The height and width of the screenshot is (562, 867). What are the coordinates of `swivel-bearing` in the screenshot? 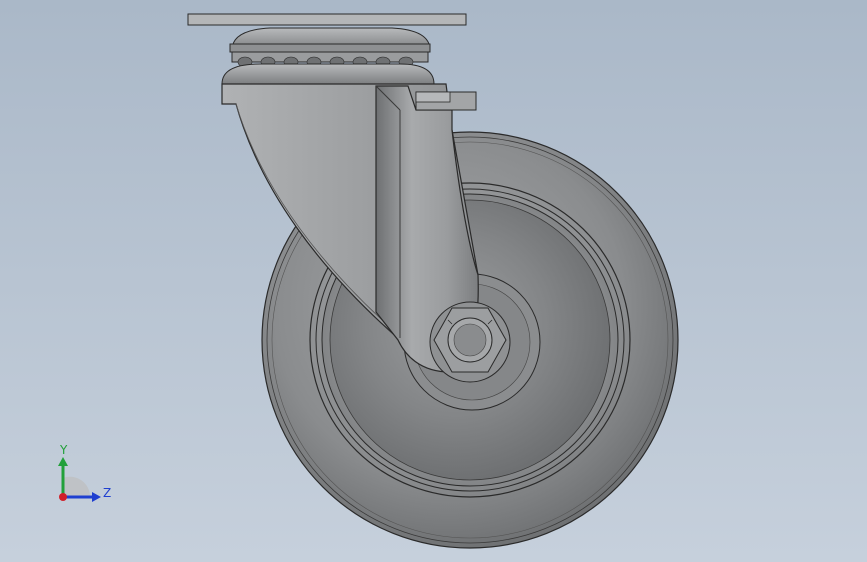 It's located at (328, 56).